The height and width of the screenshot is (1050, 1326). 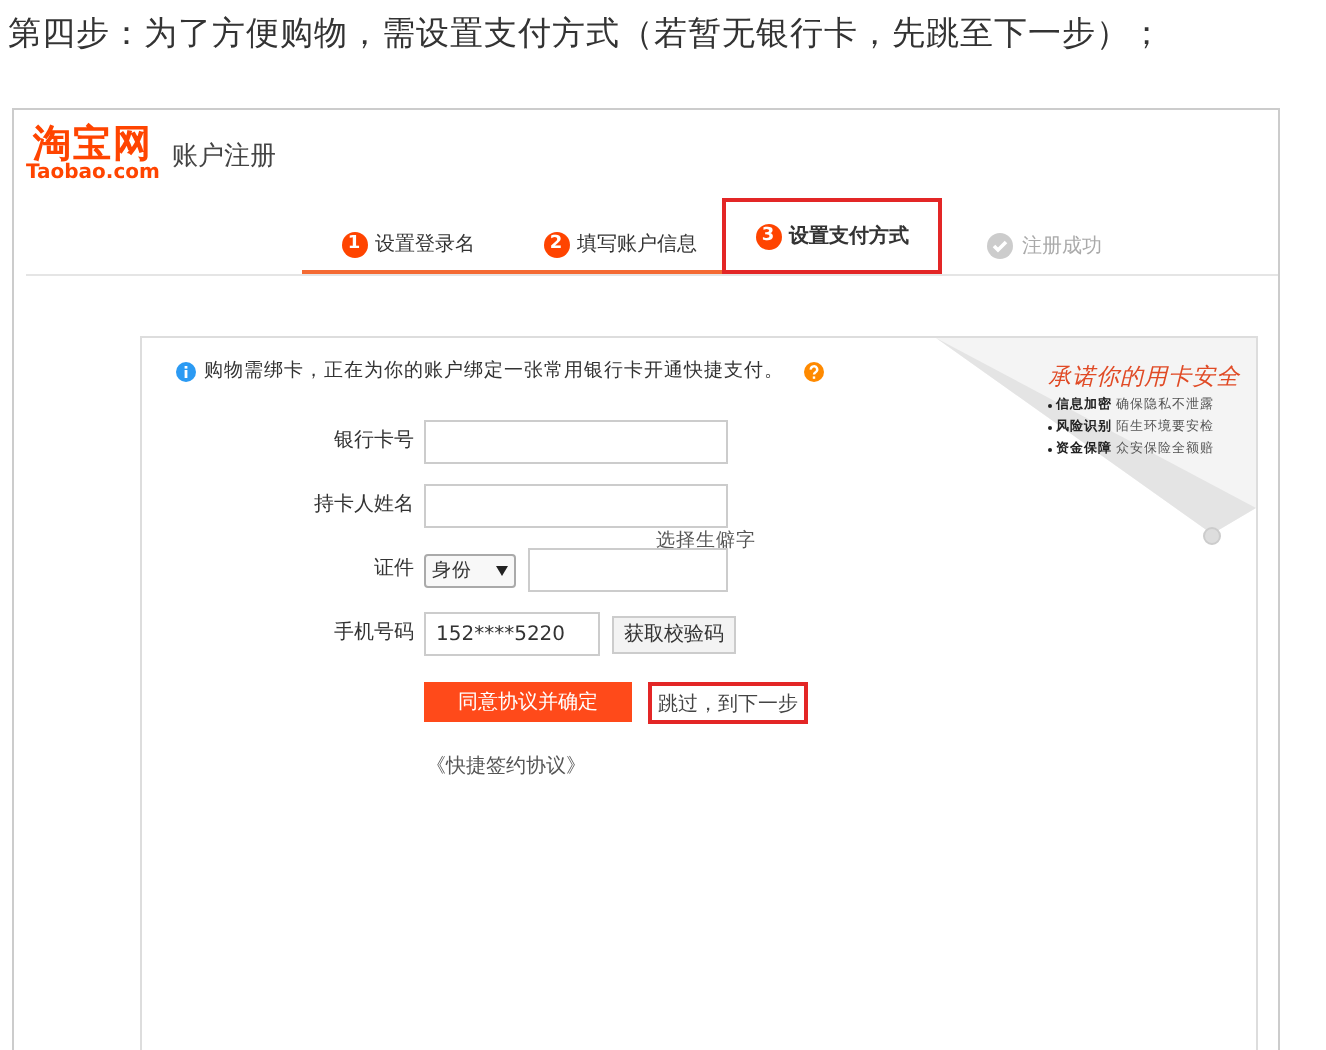 What do you see at coordinates (502, 570) in the screenshot?
I see `dropdown-arrow-icon` at bounding box center [502, 570].